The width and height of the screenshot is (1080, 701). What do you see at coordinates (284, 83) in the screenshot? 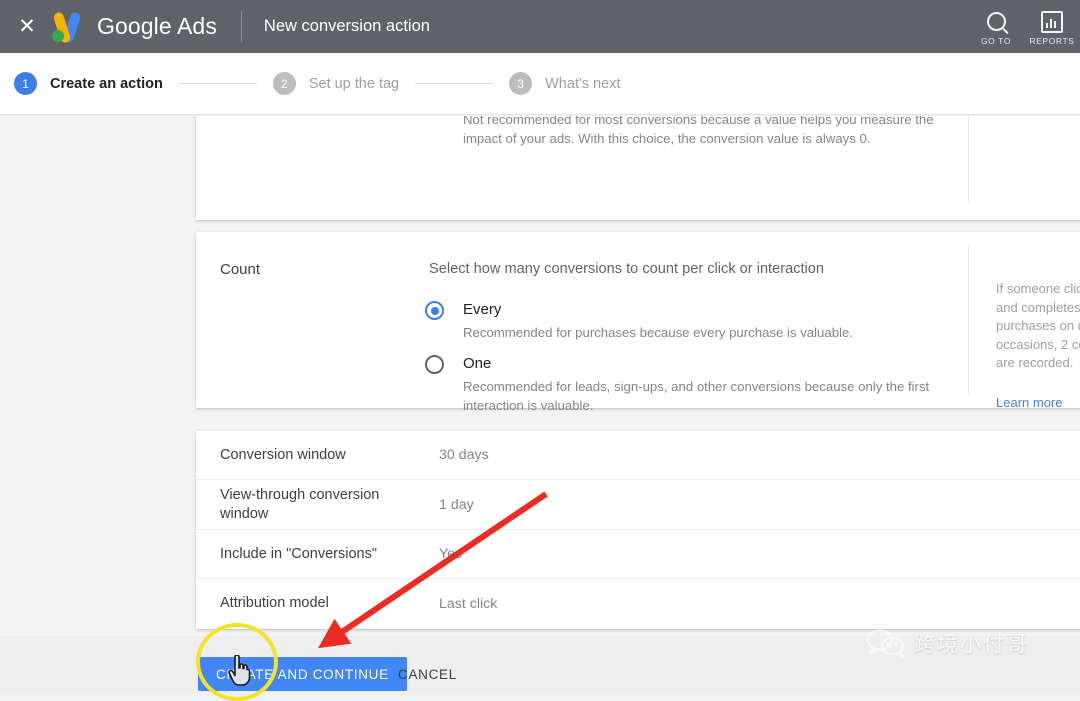
I see `step-2-number: 2` at bounding box center [284, 83].